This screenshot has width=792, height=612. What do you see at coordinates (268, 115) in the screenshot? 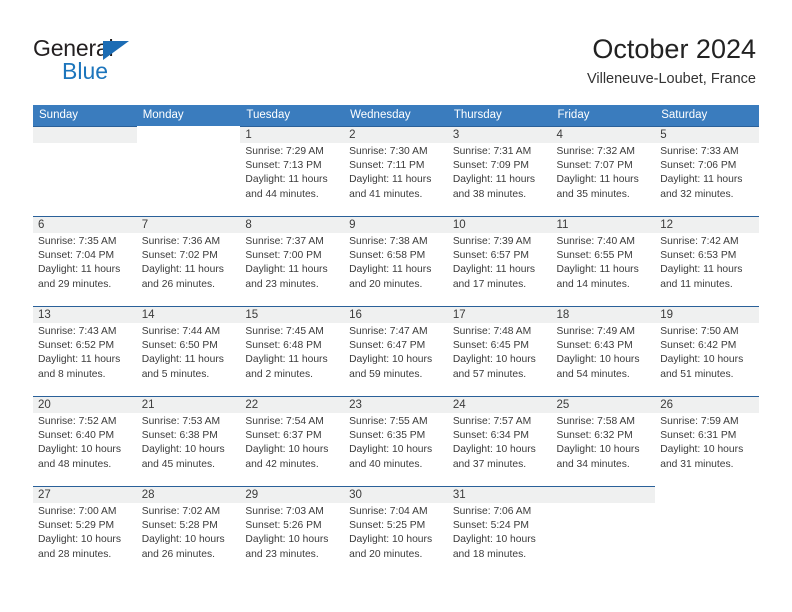
I see `weekday-header-tuesday: Tuesday` at bounding box center [268, 115].